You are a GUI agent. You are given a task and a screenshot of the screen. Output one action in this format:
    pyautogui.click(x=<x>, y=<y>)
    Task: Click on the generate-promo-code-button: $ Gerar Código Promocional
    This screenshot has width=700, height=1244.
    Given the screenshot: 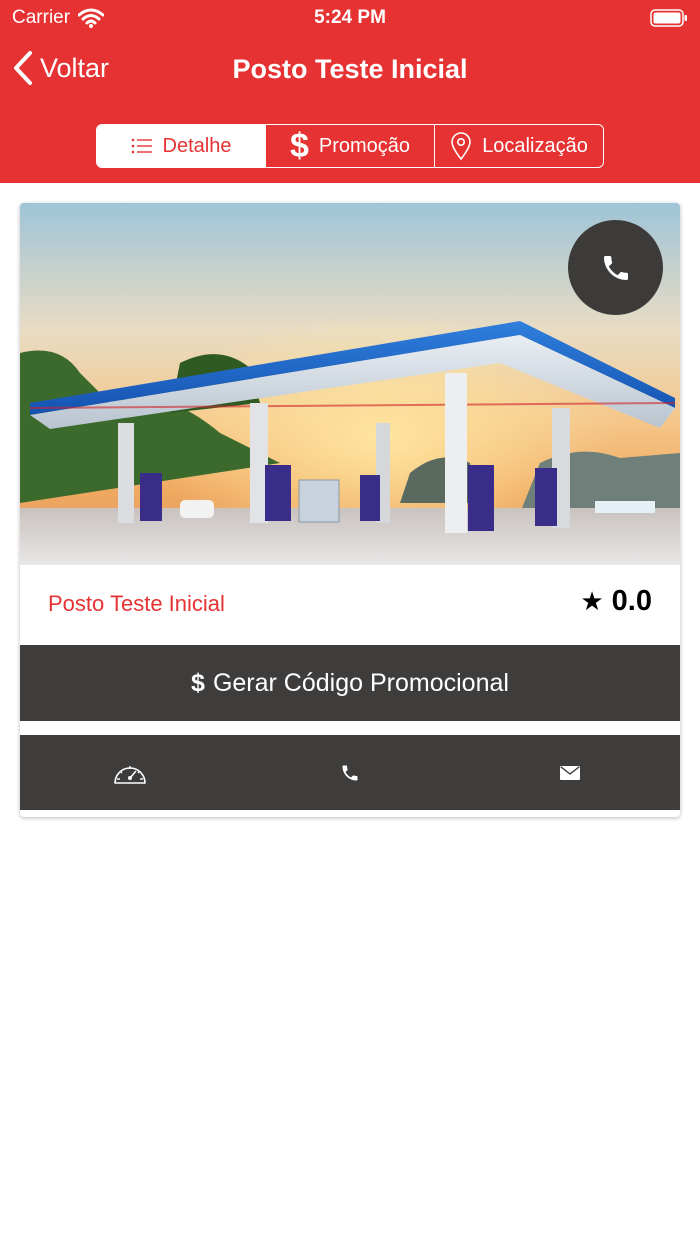 What is the action you would take?
    pyautogui.click(x=350, y=683)
    